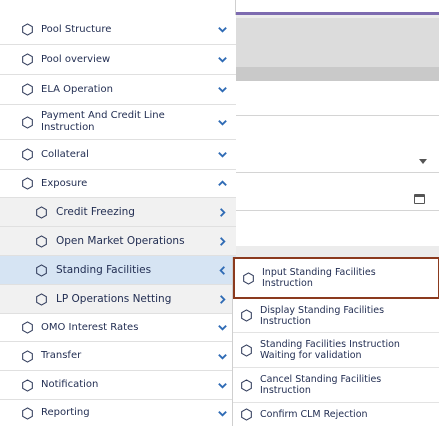 The image size is (439, 426). I want to click on submenu-item-input-standing-facilities: Input Standing Facilities Instruction, so click(336, 278).